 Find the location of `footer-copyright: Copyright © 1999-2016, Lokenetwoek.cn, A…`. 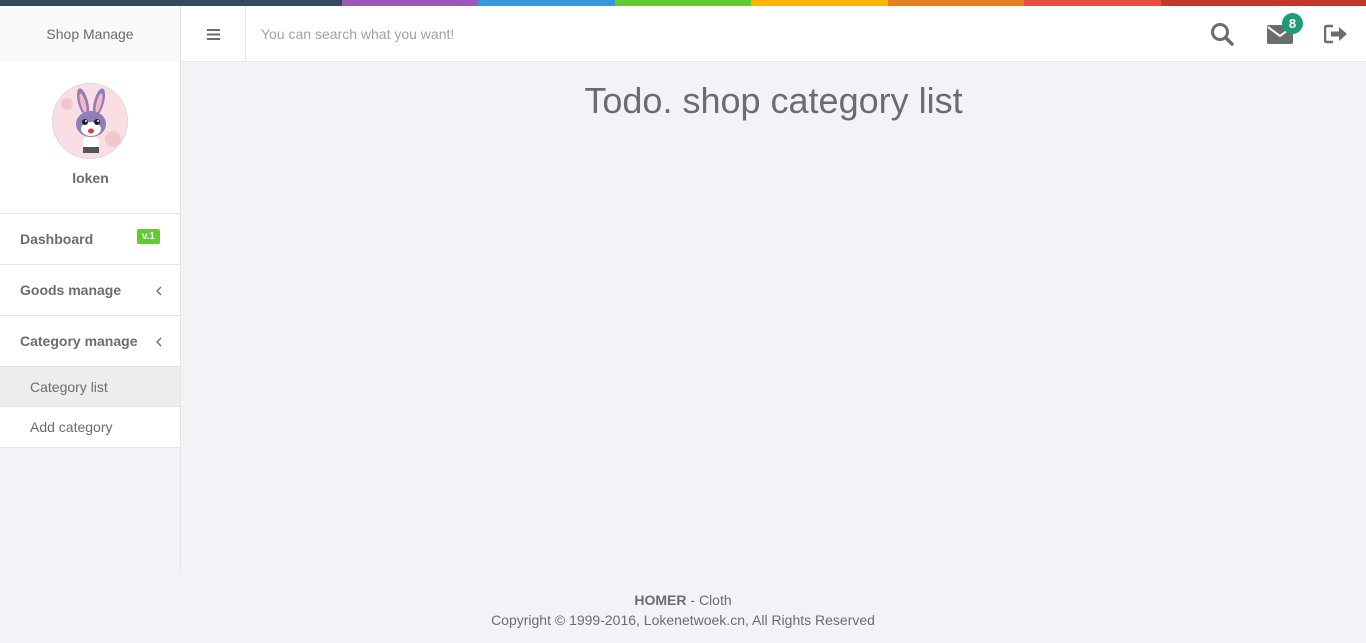

footer-copyright: Copyright © 1999-2016, Lokenetwoek.cn, A… is located at coordinates (683, 620).